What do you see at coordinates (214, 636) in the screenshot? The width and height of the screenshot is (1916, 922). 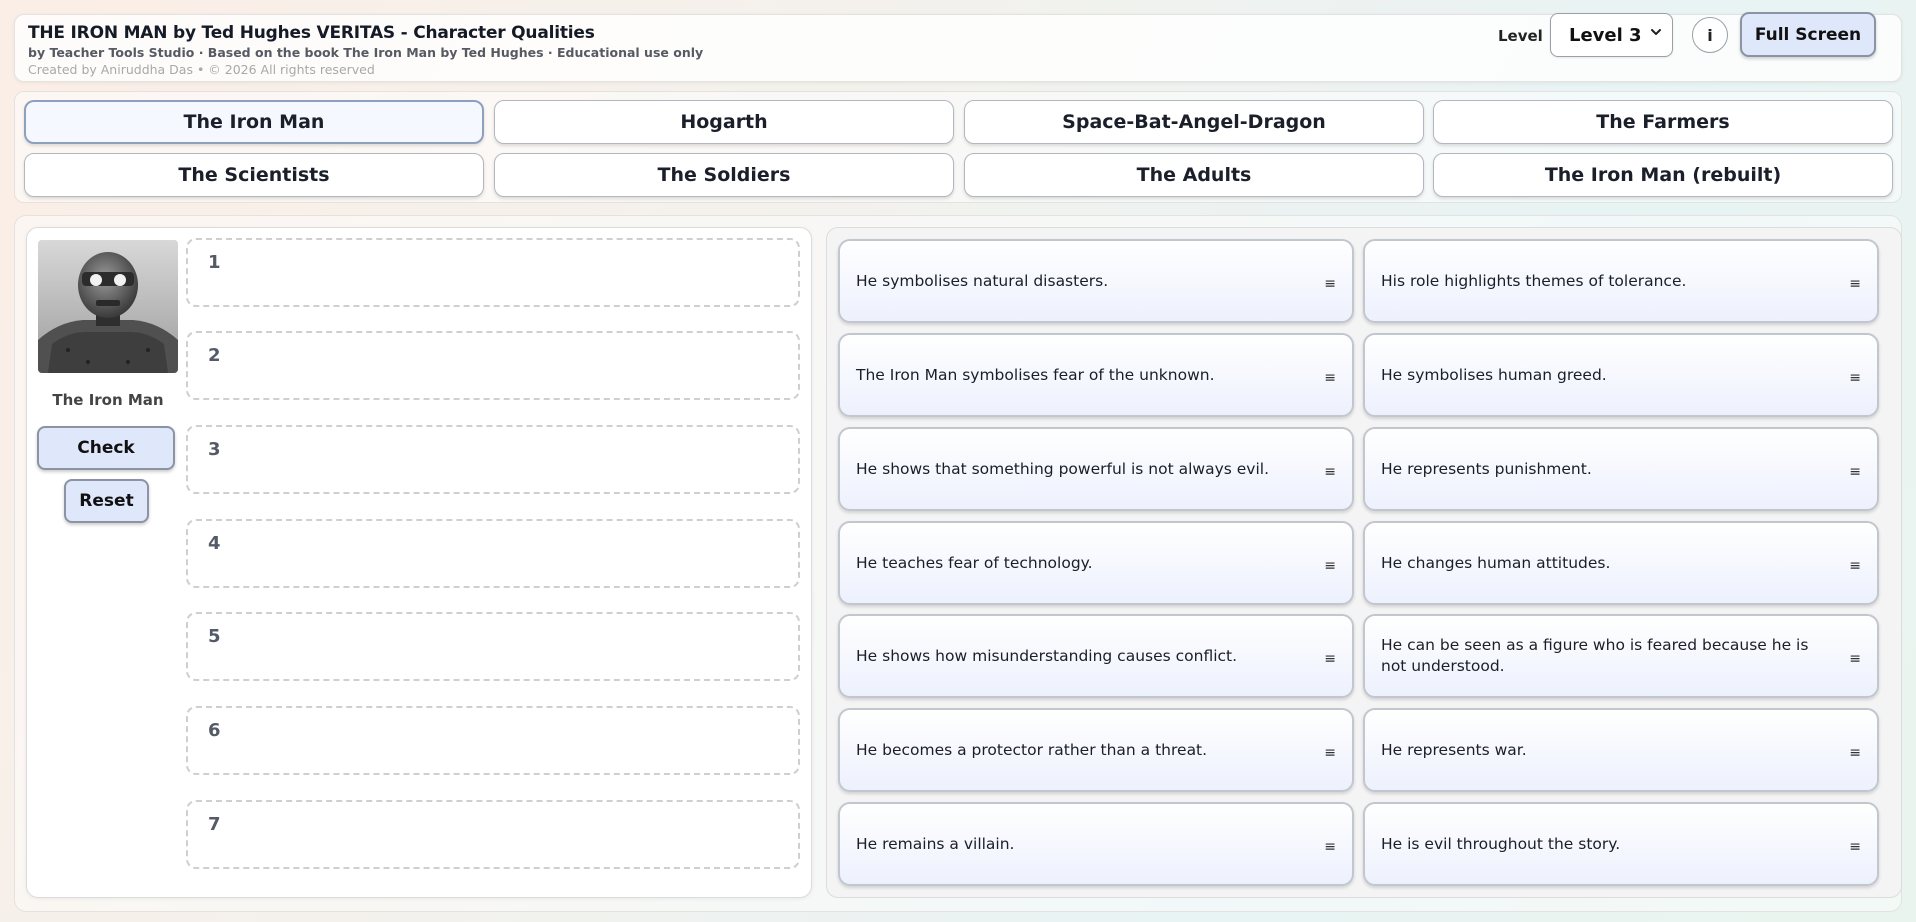 I see `rank-number: 5` at bounding box center [214, 636].